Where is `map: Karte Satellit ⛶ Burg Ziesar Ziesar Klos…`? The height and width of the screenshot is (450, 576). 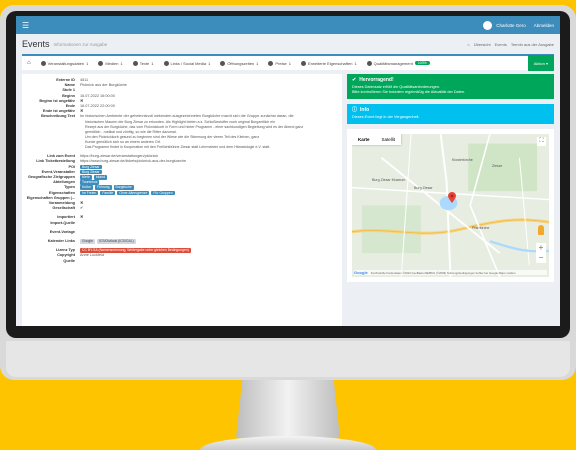
map: Karte Satellit ⛶ Burg Ziesar Ziesar Klos… is located at coordinates (450, 205).